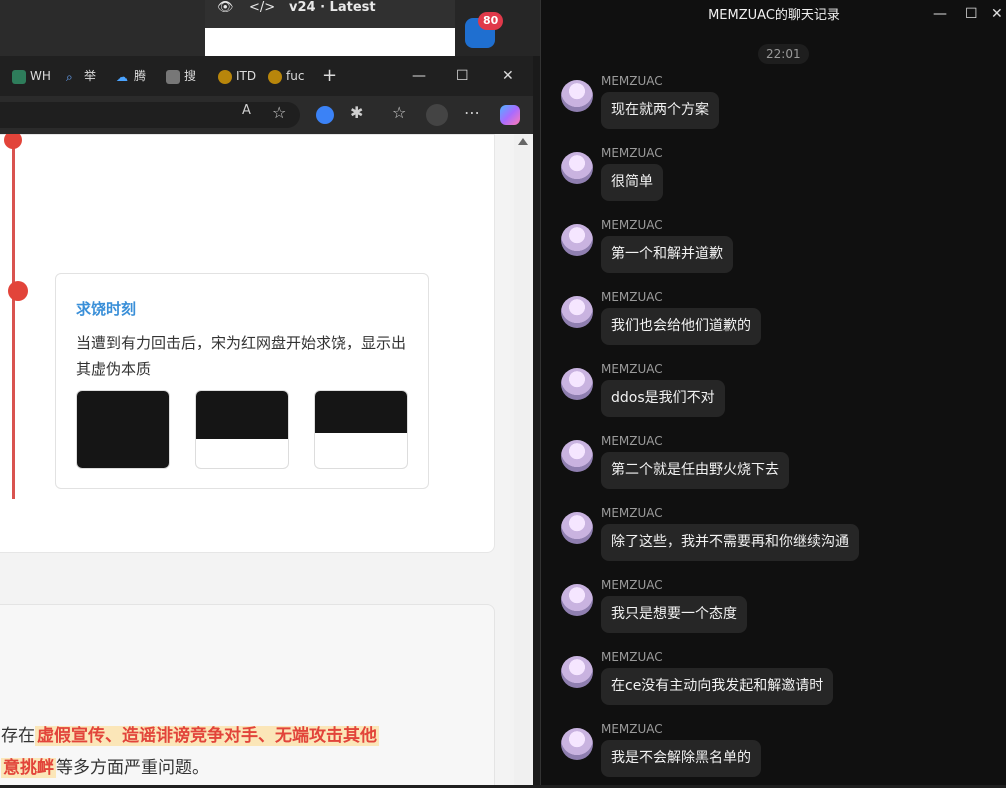  I want to click on message-row: MEMZUAC 很简单, so click(776, 179).